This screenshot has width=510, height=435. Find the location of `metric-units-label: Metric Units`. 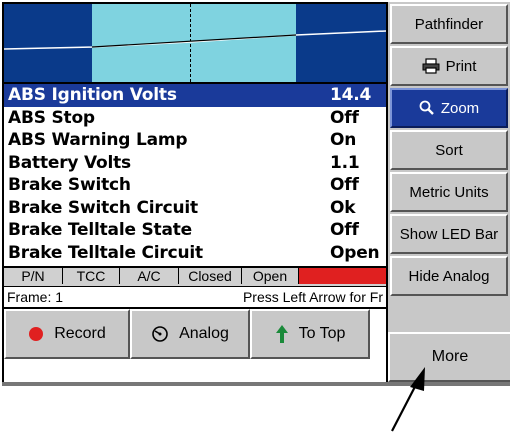

metric-units-label: Metric Units is located at coordinates (449, 192).